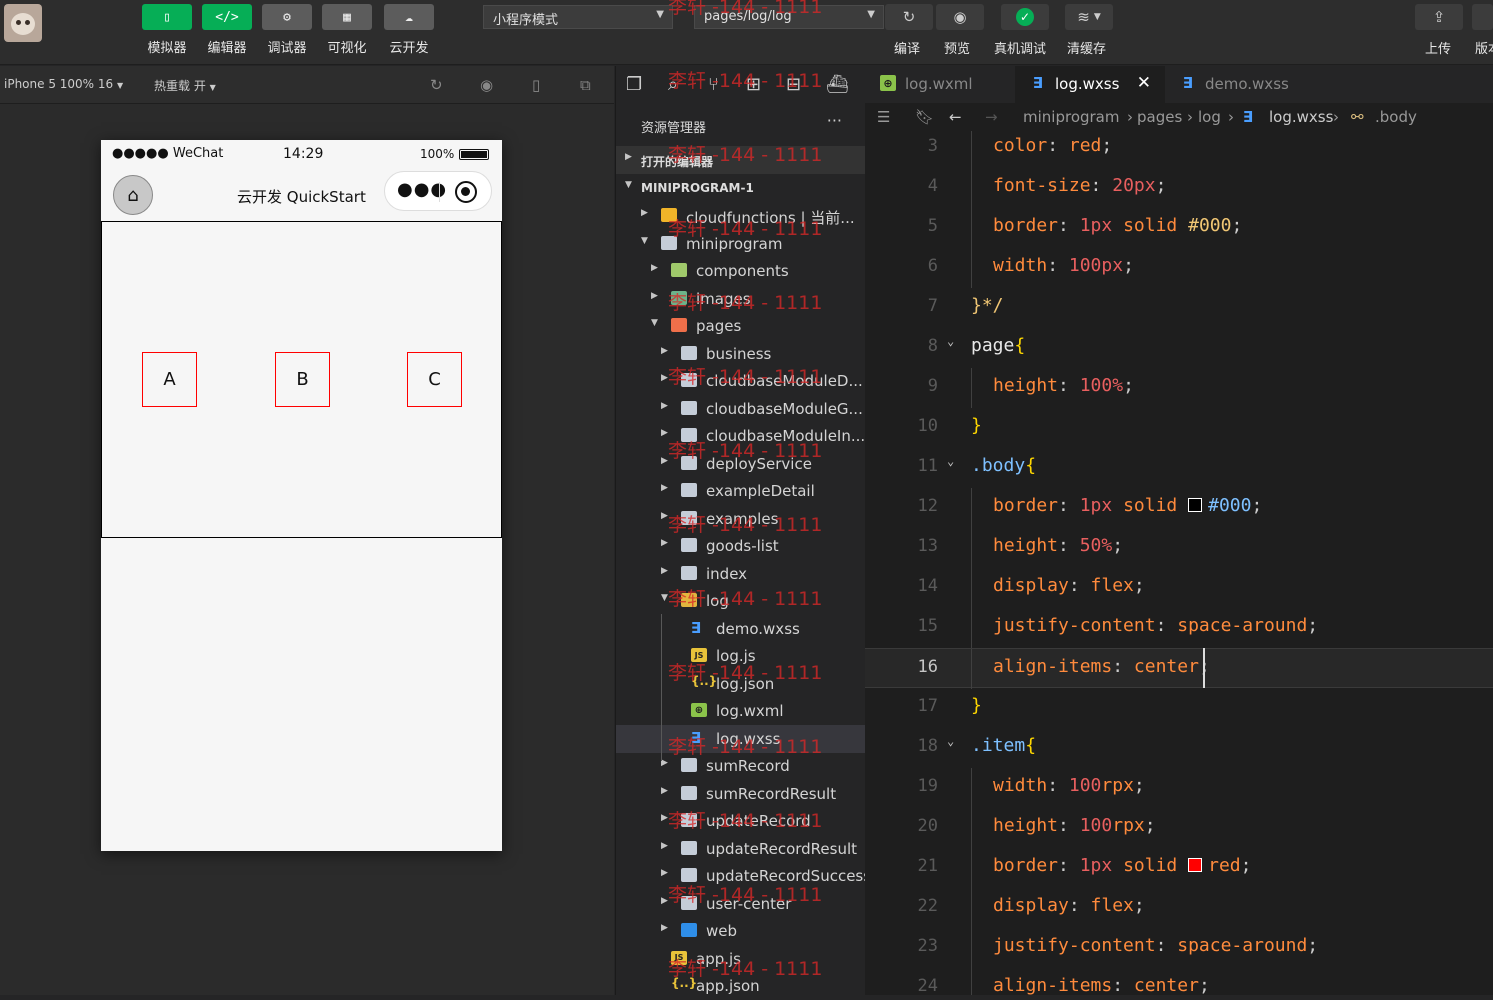 This screenshot has width=1493, height=1000. What do you see at coordinates (585, 85) in the screenshot?
I see `window-icon: ⧉` at bounding box center [585, 85].